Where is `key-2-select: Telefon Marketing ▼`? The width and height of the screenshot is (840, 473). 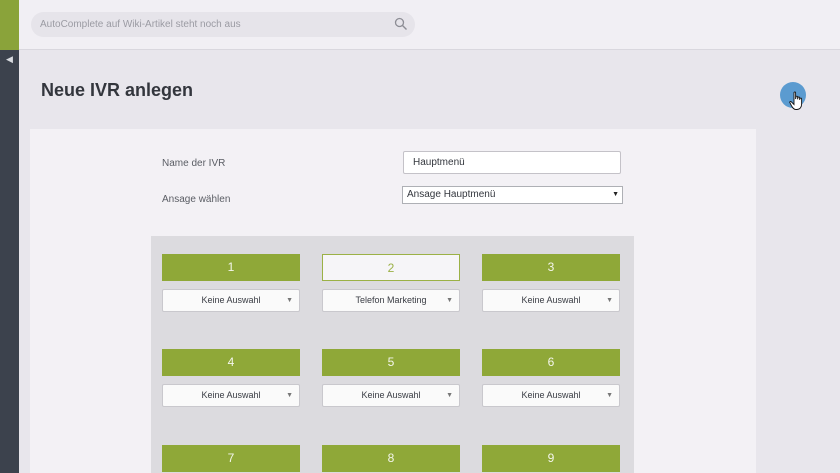
key-2-select: Telefon Marketing ▼ is located at coordinates (391, 300).